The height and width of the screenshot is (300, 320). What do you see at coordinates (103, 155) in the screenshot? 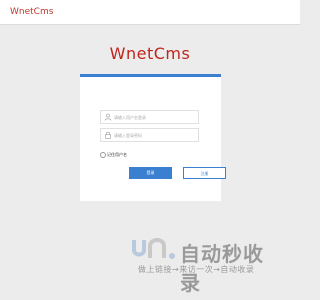
I see `remember-checkbox` at bounding box center [103, 155].